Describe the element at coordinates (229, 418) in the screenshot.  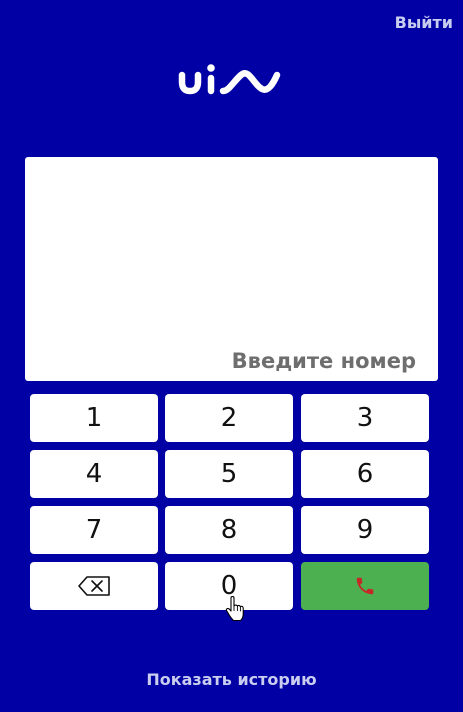
I see `key-2: 2` at that location.